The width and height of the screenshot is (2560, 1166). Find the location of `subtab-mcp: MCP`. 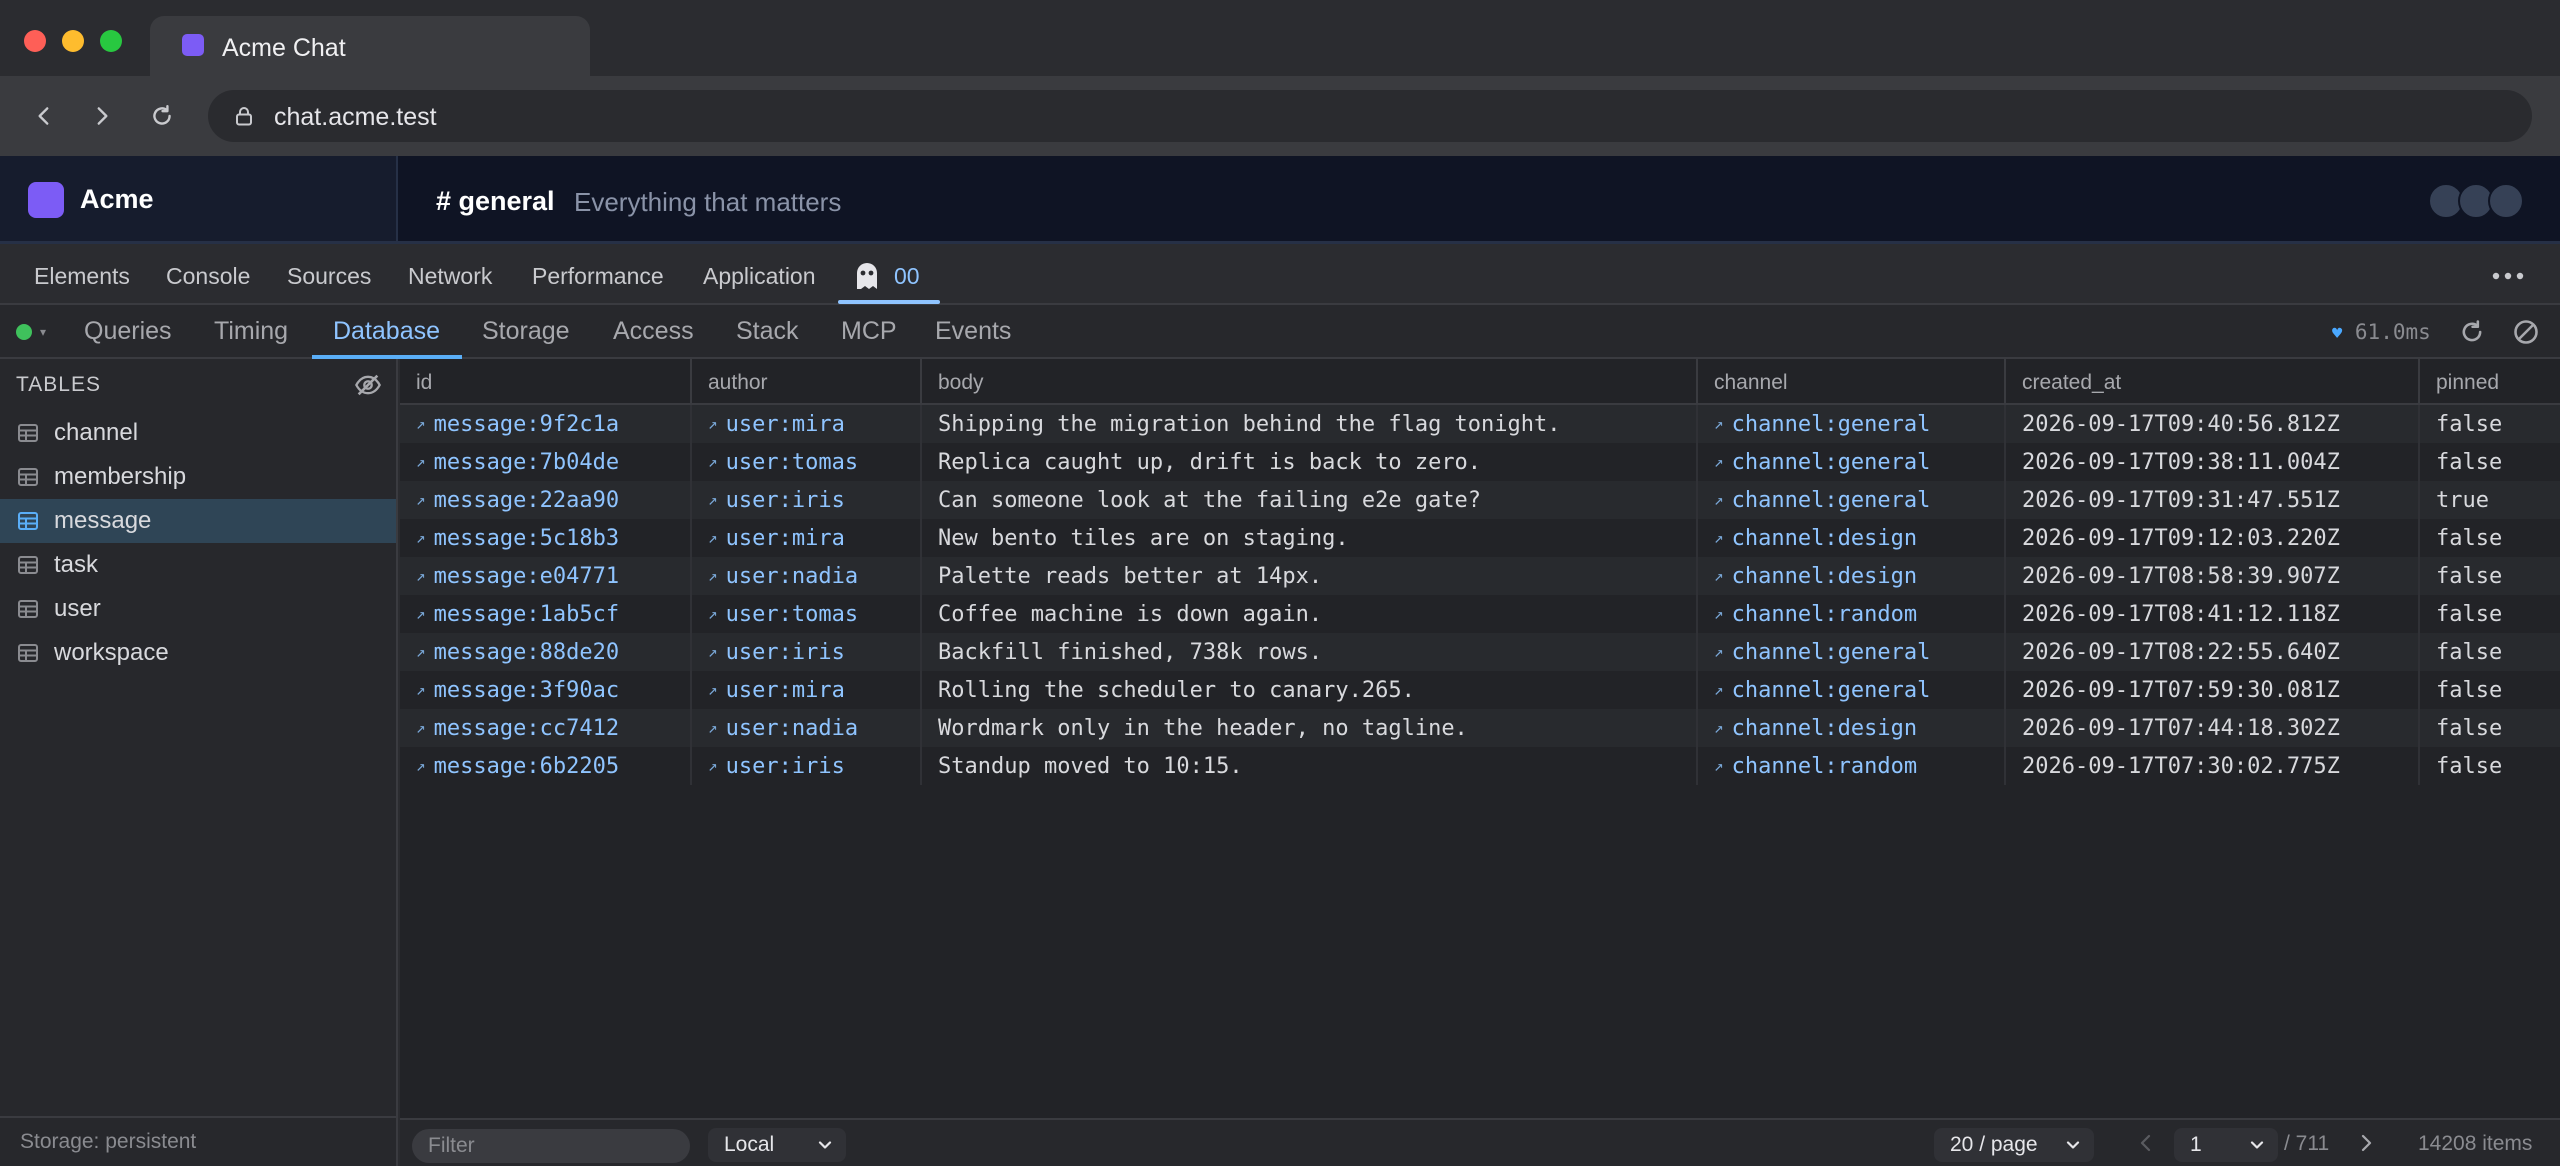

subtab-mcp: MCP is located at coordinates (869, 331).